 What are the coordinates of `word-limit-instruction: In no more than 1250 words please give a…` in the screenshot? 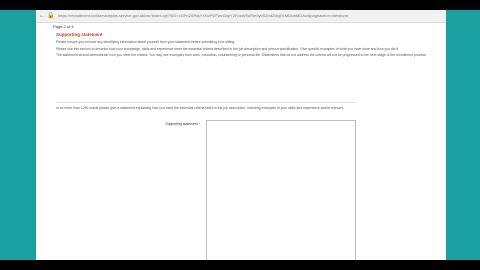 It's located at (200, 108).